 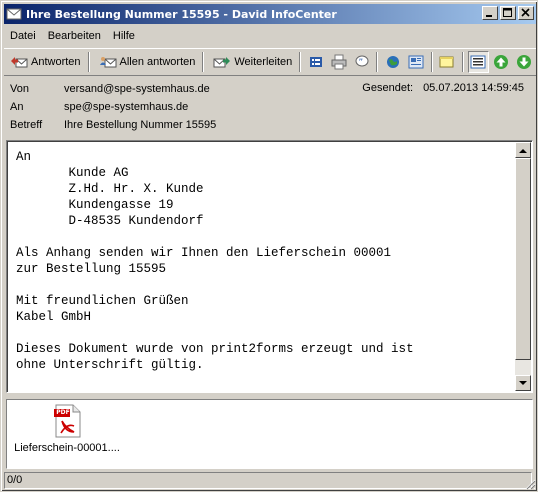 What do you see at coordinates (126, 107) in the screenshot?
I see `to-value: spe@spe-systemhaus.de` at bounding box center [126, 107].